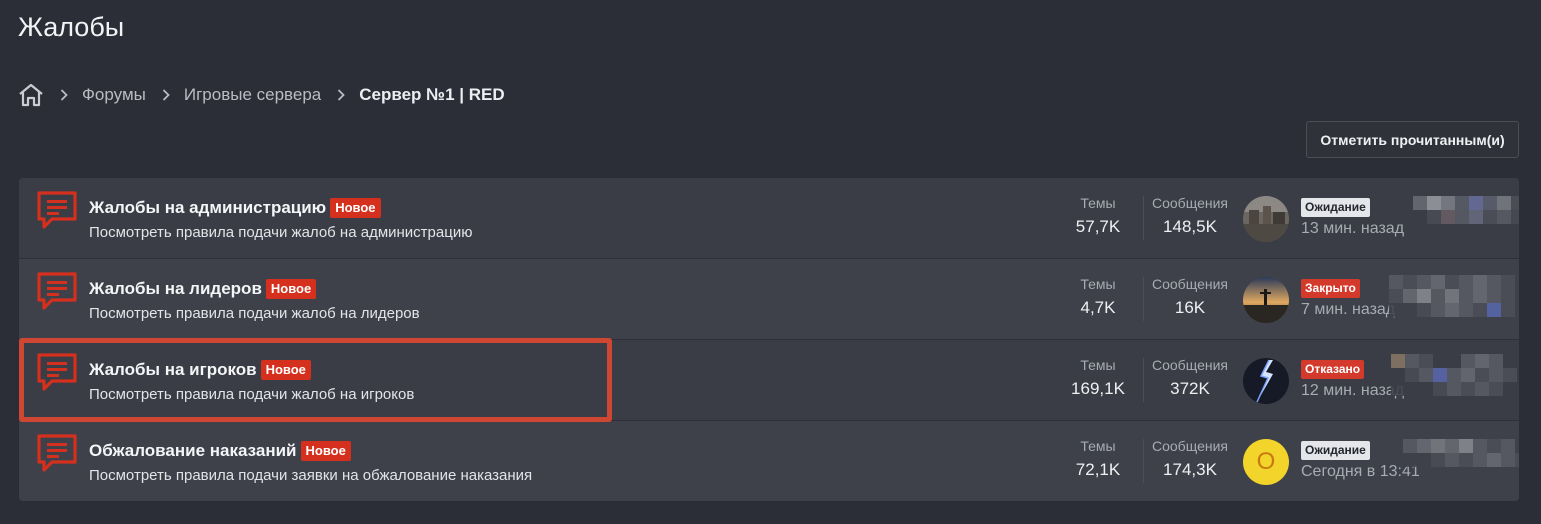 Image resolution: width=1541 pixels, height=524 pixels. I want to click on breadcrumb-game-servers: Игровые сервера, so click(252, 95).